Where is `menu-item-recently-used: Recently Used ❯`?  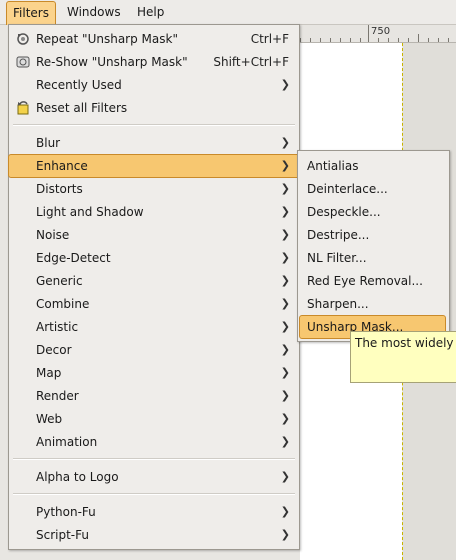 menu-item-recently-used: Recently Used ❯ is located at coordinates (154, 85).